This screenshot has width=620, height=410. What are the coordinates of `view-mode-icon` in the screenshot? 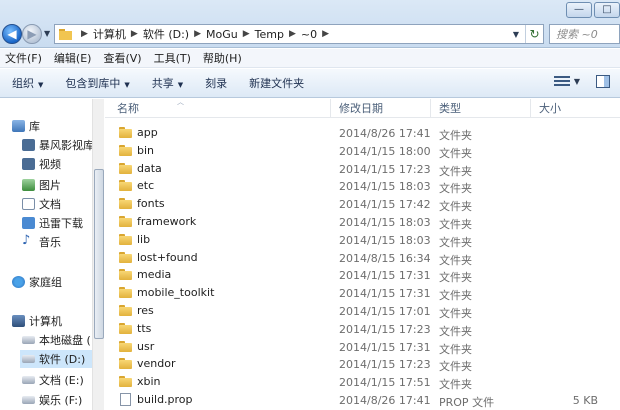 It's located at (561, 81).